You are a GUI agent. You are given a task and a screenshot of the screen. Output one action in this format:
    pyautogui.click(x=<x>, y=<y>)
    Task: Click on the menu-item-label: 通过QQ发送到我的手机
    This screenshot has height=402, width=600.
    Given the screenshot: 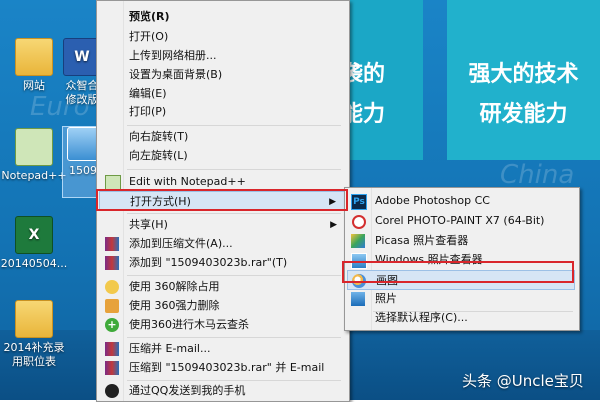 What is the action you would take?
    pyautogui.click(x=187, y=390)
    